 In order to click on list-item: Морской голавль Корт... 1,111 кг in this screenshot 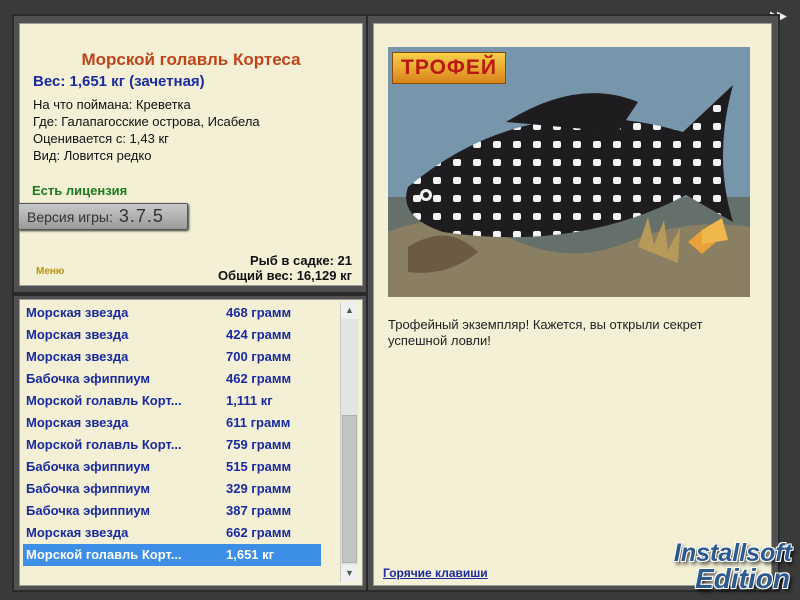, I will do `click(172, 401)`.